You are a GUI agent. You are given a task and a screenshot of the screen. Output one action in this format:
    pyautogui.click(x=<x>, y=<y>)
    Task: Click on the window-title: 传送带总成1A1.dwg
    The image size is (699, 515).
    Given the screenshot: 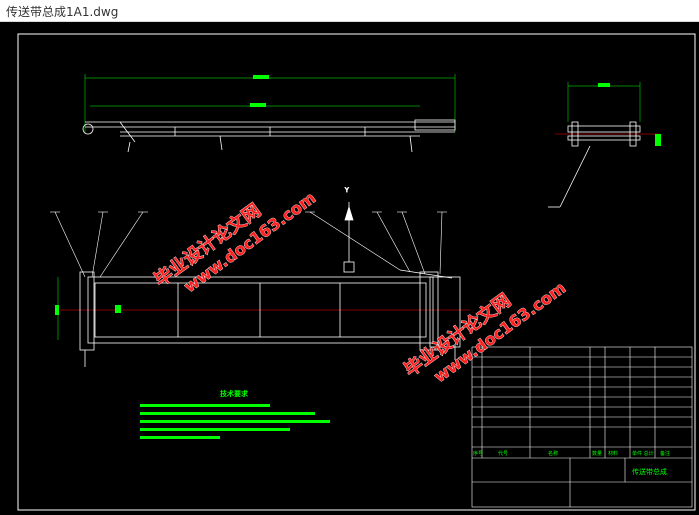 What is the action you would take?
    pyautogui.click(x=62, y=12)
    